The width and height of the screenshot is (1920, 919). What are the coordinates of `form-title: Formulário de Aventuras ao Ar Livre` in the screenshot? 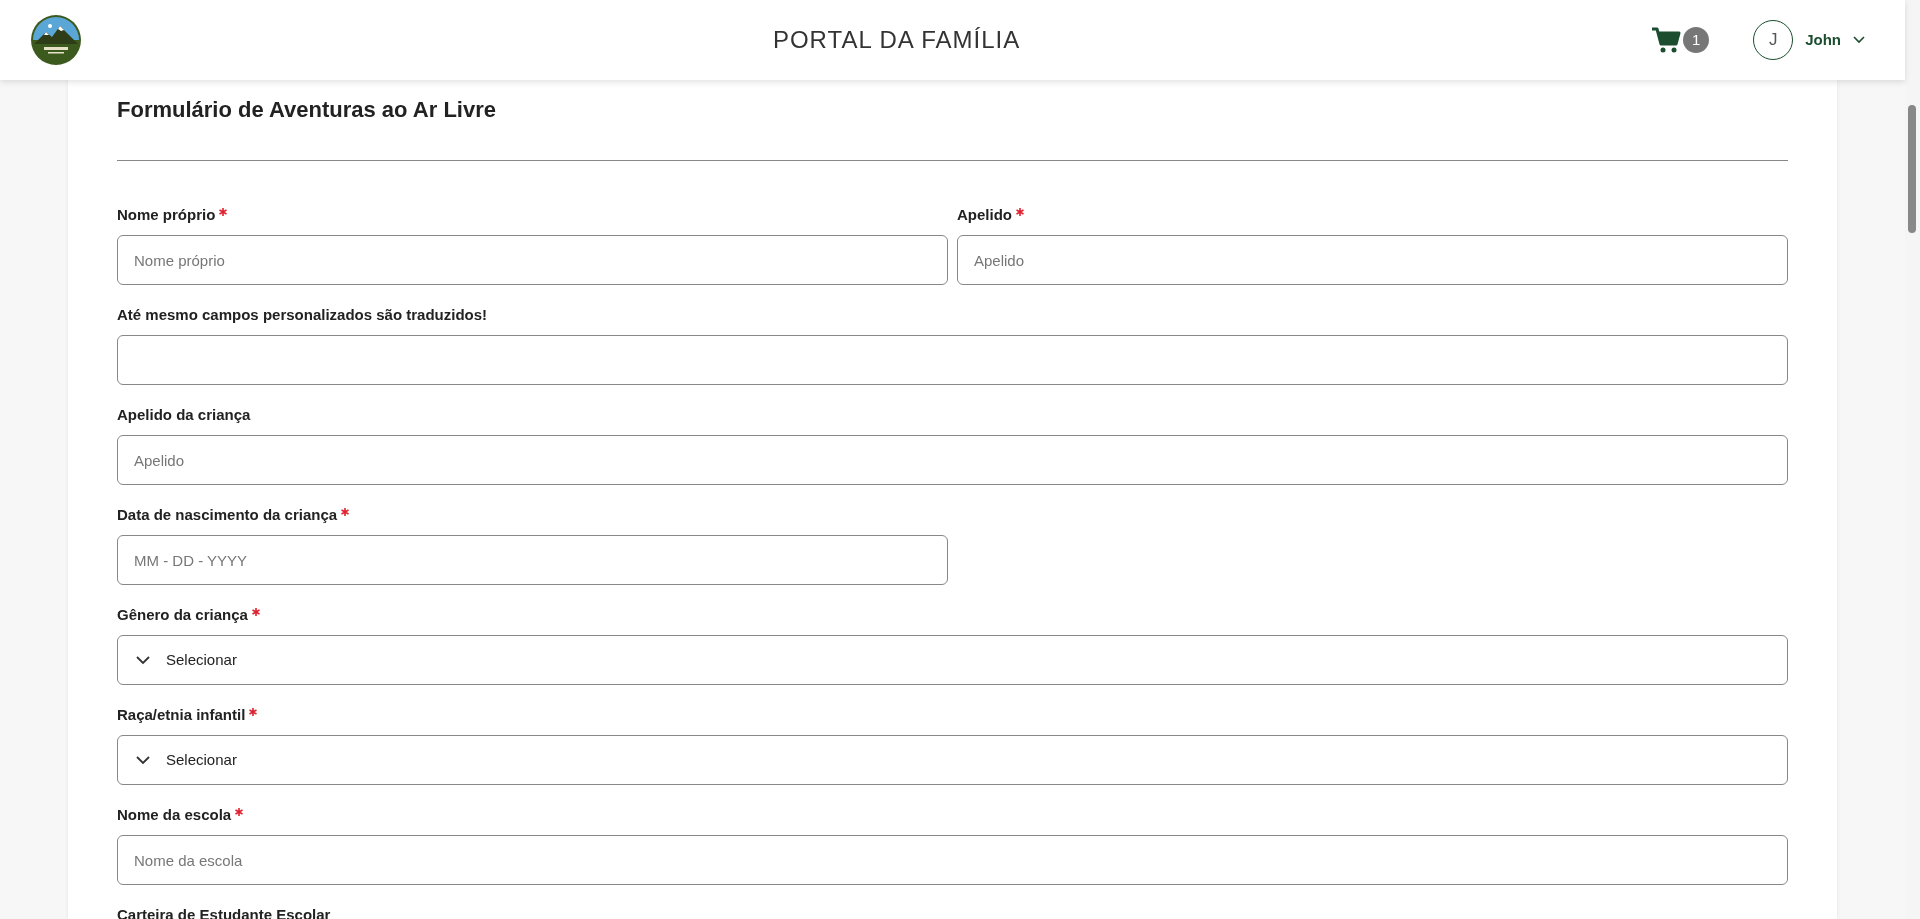 It's located at (307, 110).